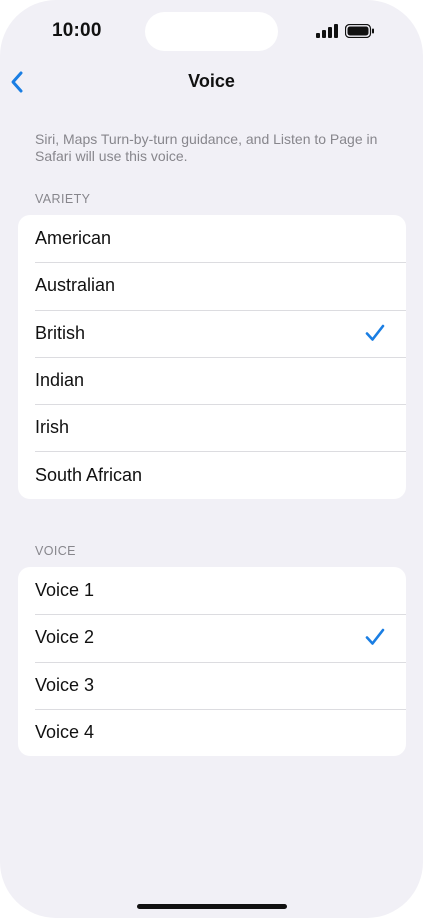 The height and width of the screenshot is (918, 423). Describe the element at coordinates (65, 590) in the screenshot. I see `voice-option-label: Voice 1` at that location.